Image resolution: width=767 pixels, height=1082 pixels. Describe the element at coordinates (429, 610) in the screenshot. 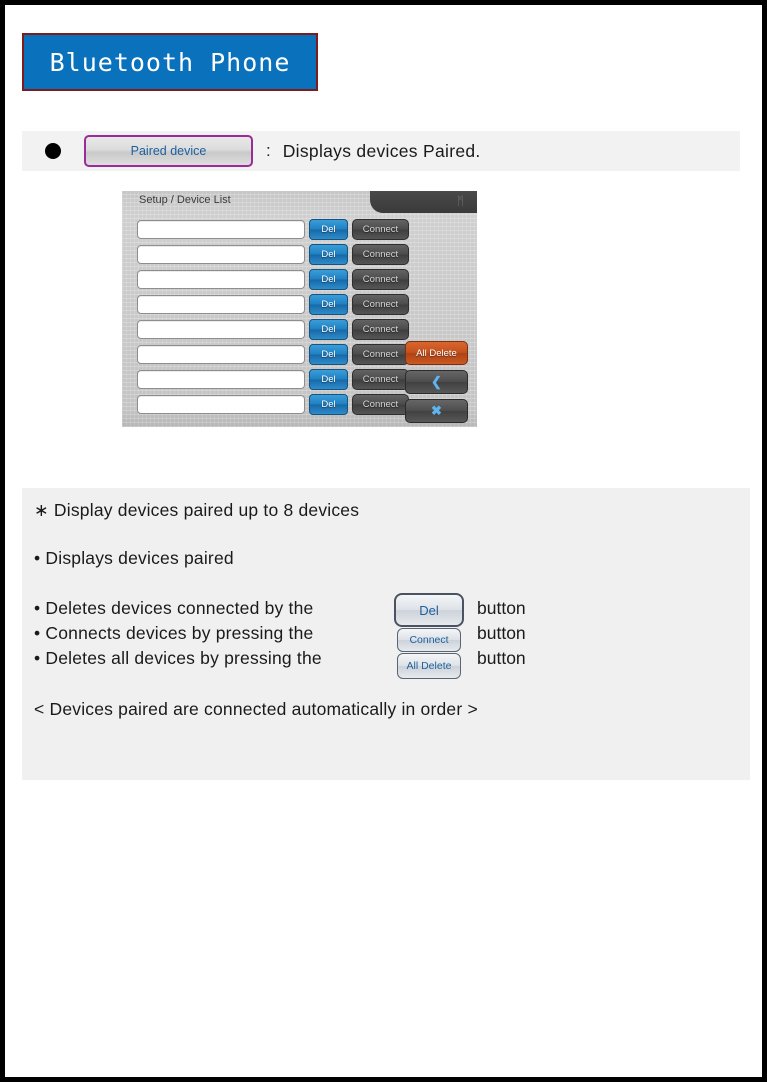

I see `inline-del-button: Del` at that location.